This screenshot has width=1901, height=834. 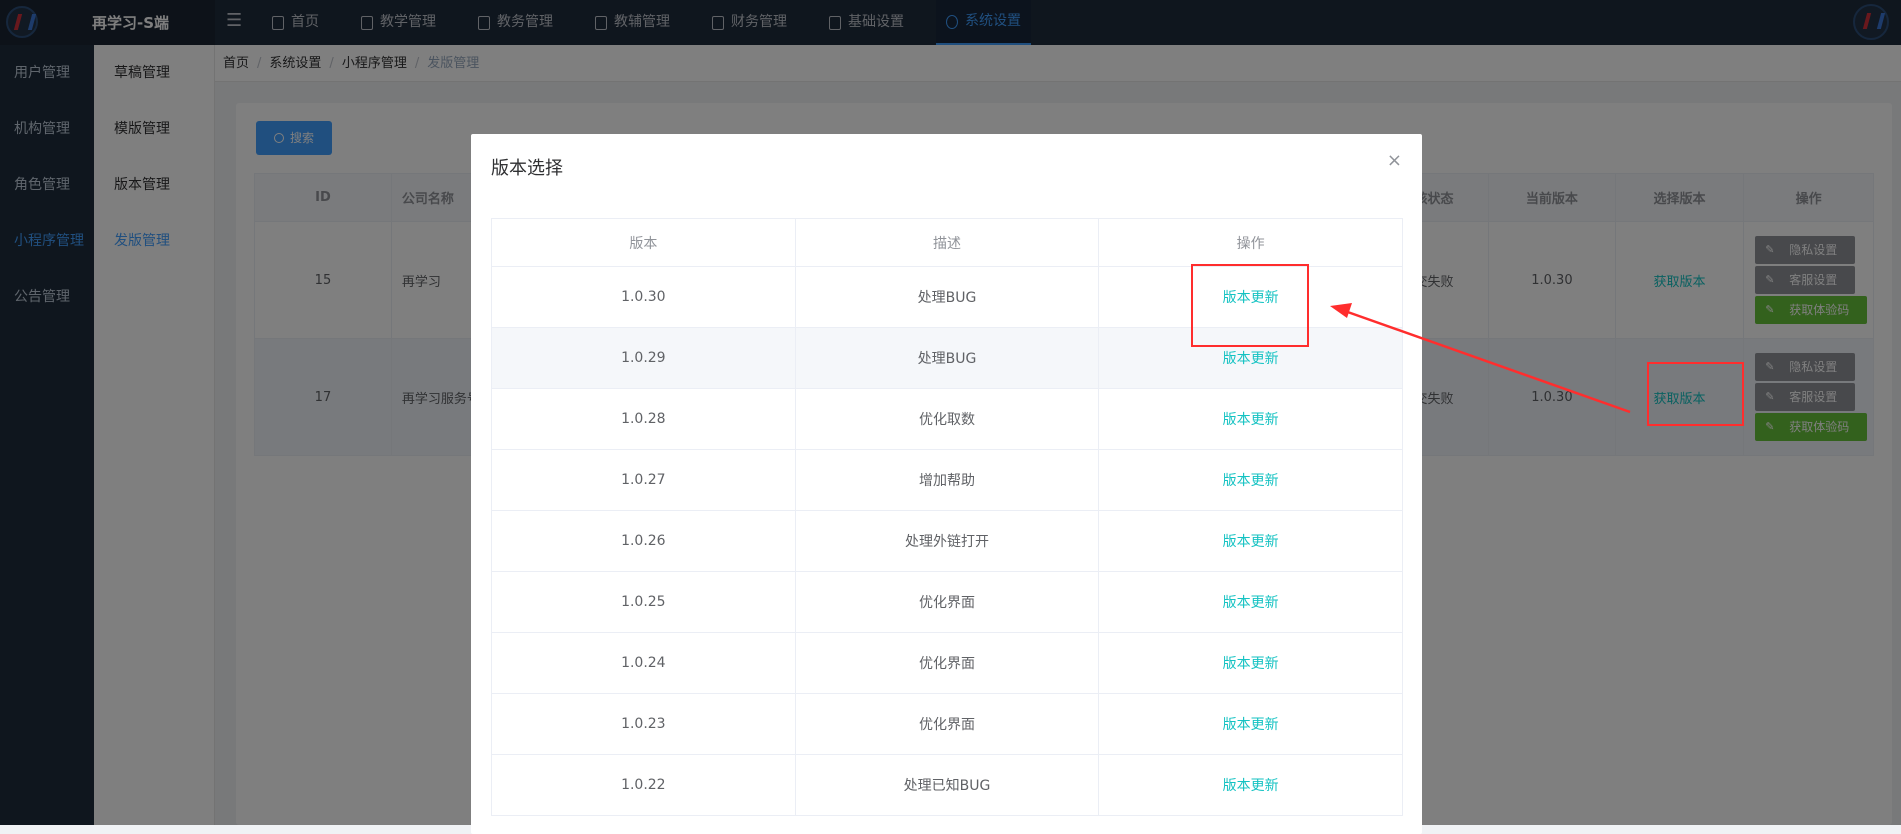 I want to click on annotation-arrow, so click(x=1480, y=358).